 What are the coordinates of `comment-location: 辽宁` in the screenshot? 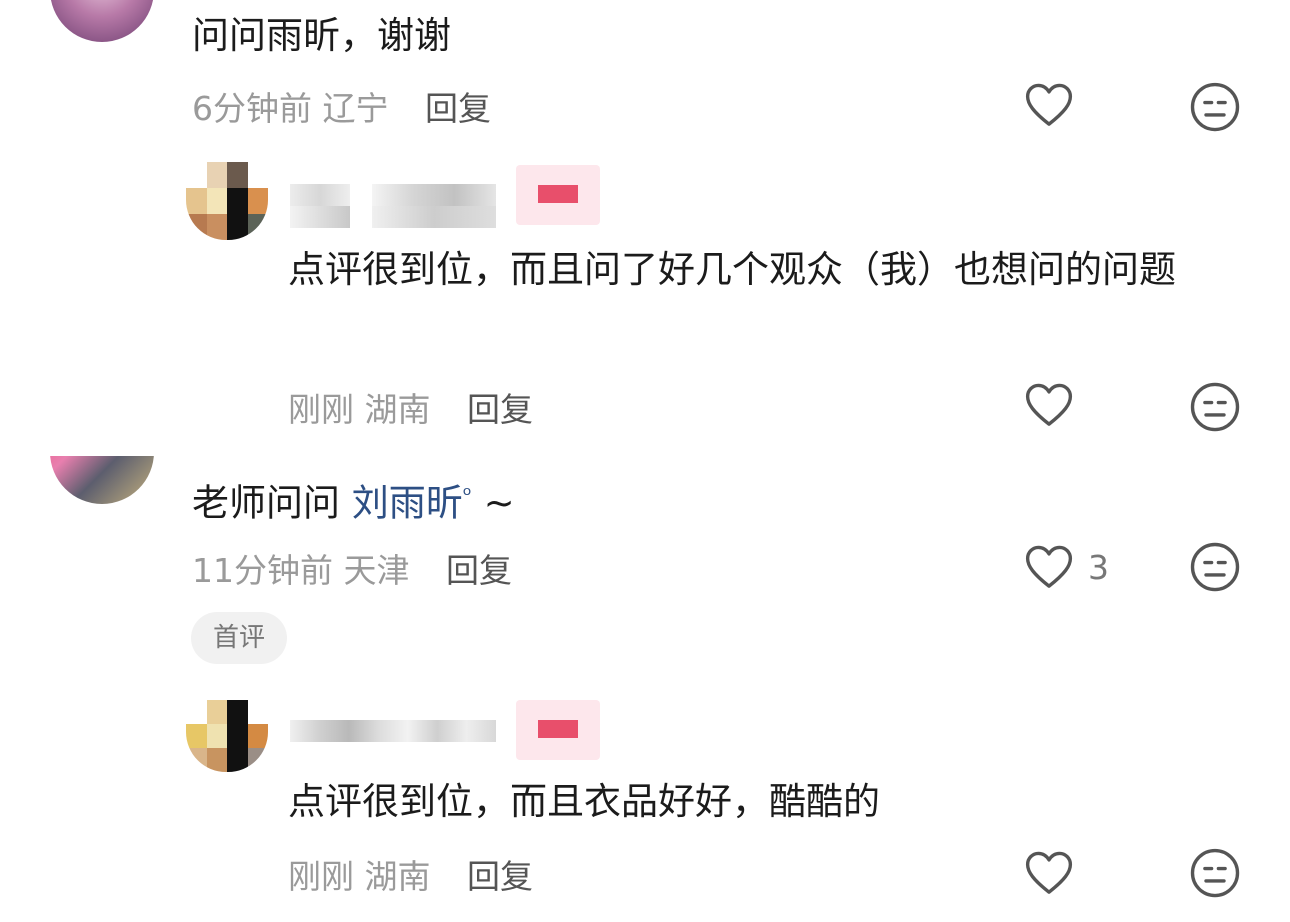 It's located at (355, 108).